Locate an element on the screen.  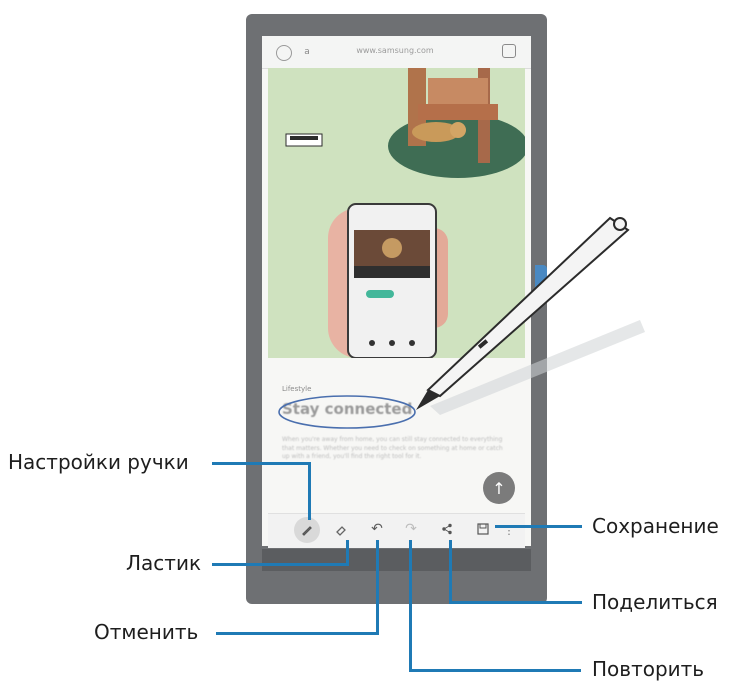
lock-icon: a is located at coordinates (307, 52).